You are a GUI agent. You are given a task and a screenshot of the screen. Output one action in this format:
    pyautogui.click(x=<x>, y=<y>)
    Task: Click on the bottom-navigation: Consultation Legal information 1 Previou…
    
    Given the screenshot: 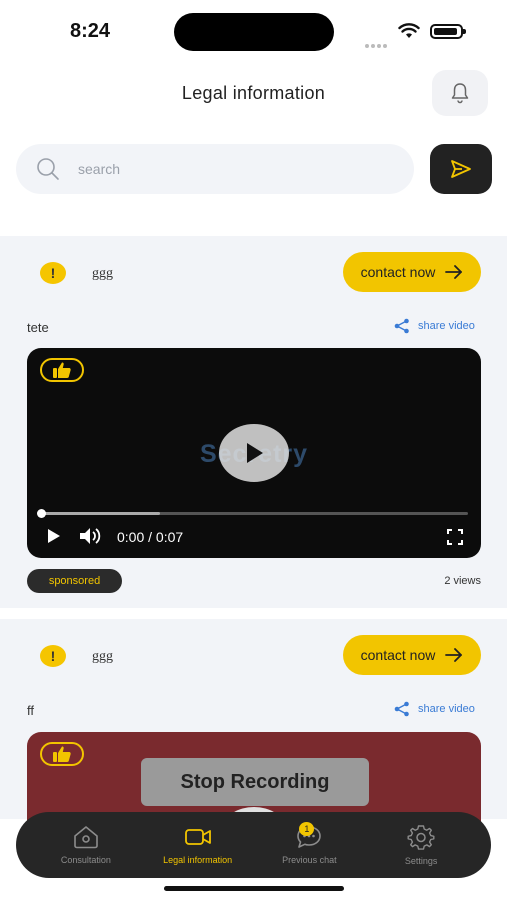 What is the action you would take?
    pyautogui.click(x=253, y=845)
    